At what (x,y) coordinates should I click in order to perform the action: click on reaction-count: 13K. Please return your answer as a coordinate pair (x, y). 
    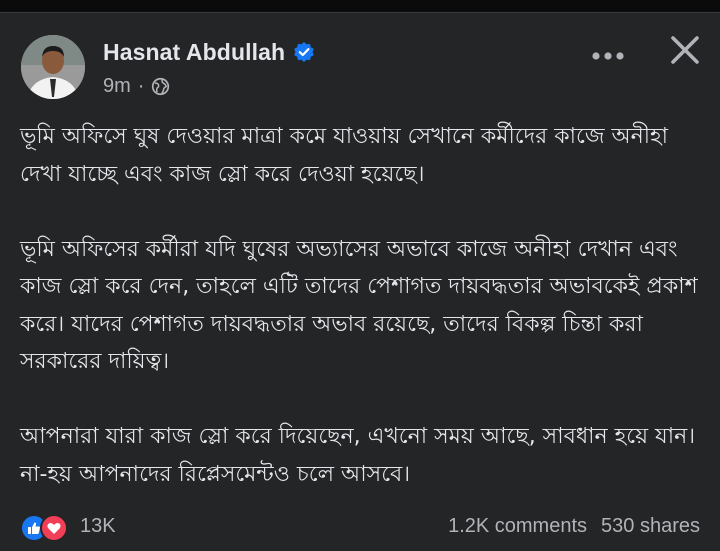
    Looking at the image, I should click on (98, 525).